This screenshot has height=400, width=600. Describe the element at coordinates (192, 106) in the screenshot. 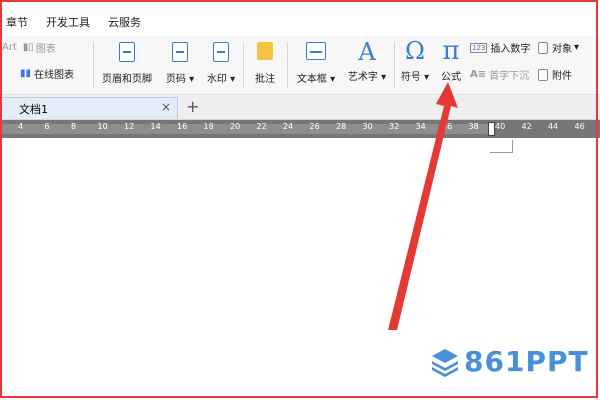

I see `add-tab-icon: +` at that location.